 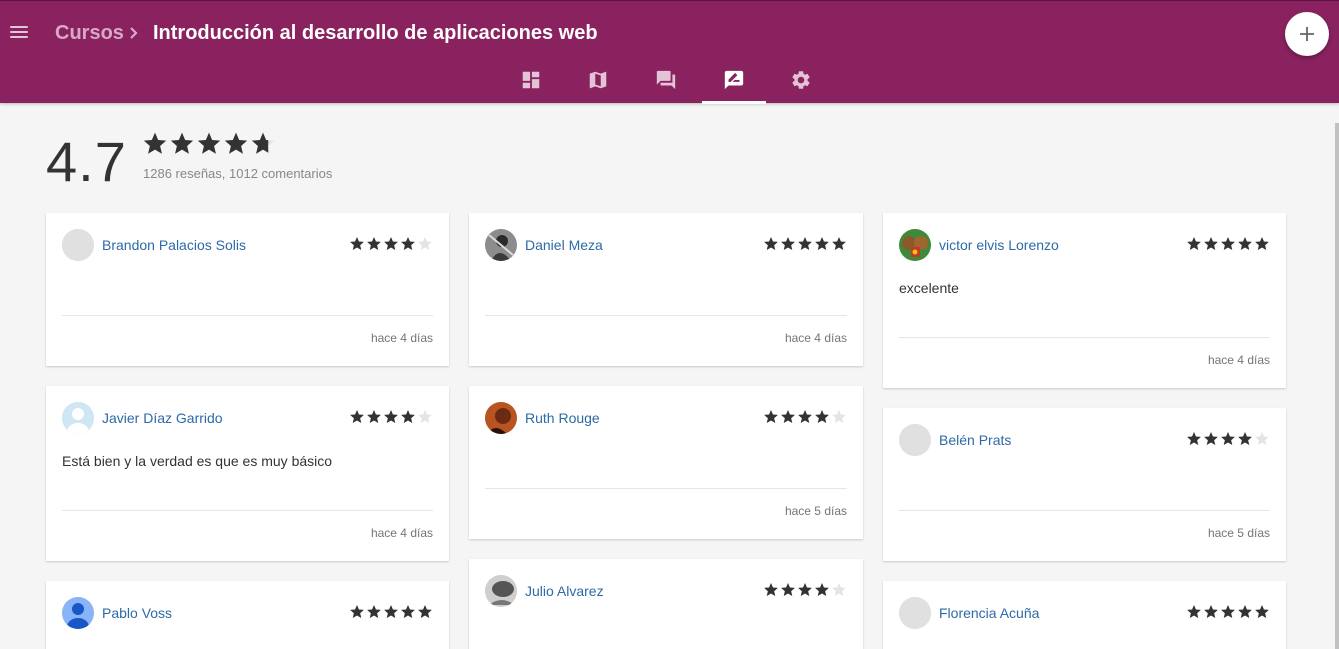 What do you see at coordinates (247, 615) in the screenshot?
I see `review-card: Pablo Voss` at bounding box center [247, 615].